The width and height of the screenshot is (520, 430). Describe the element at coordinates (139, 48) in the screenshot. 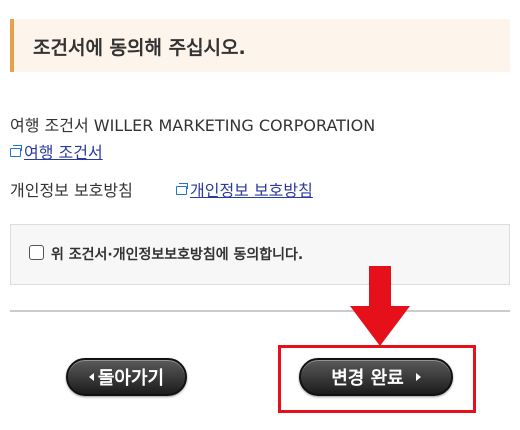

I see `page-title: 조건서에 동의해 주십시오.` at that location.